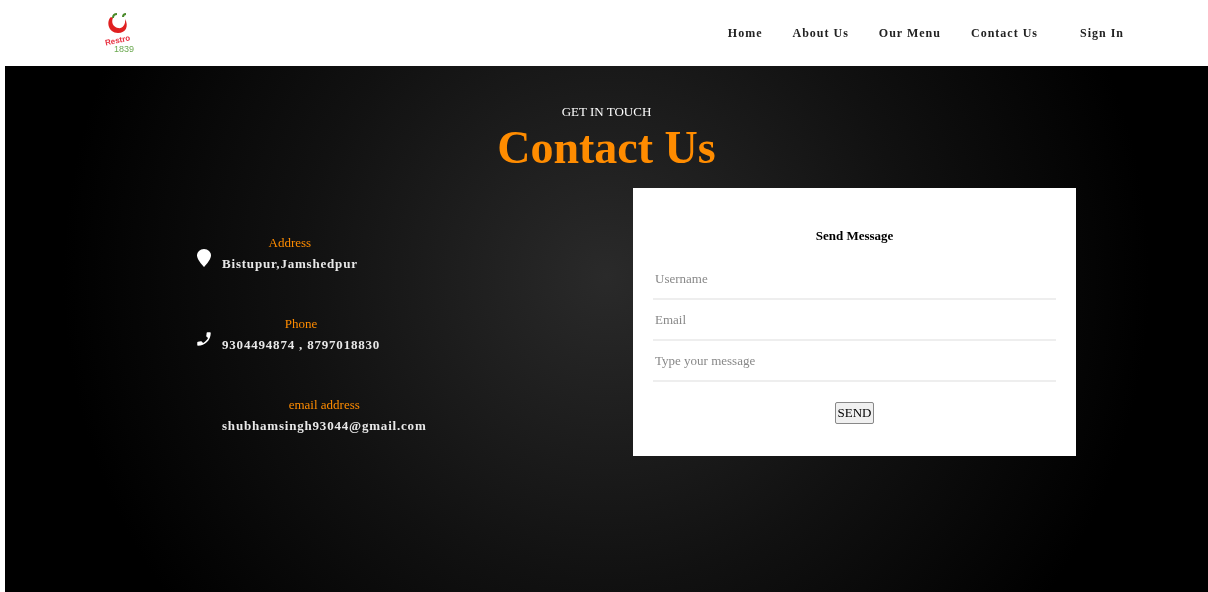 Image resolution: width=1208 pixels, height=592 pixels. What do you see at coordinates (124, 49) in the screenshot?
I see `logo-year: 1839` at bounding box center [124, 49].